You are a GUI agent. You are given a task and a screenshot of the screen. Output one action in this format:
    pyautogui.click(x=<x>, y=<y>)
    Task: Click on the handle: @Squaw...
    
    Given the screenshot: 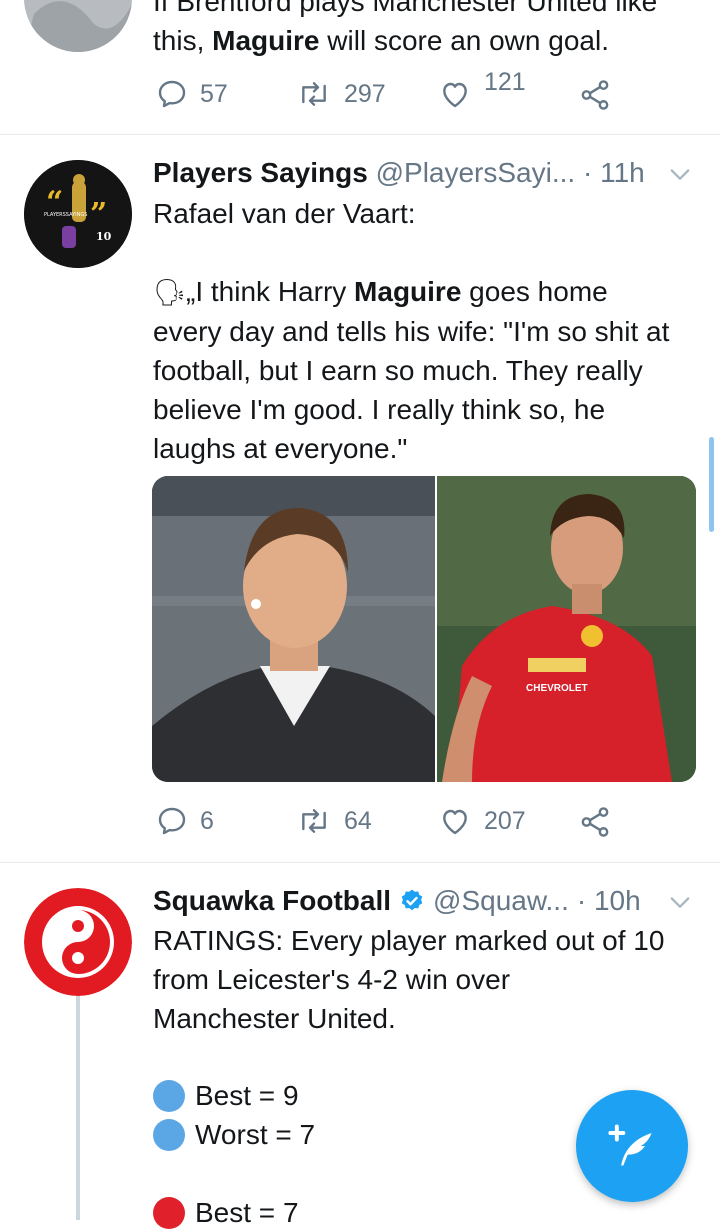 What is the action you would take?
    pyautogui.click(x=501, y=901)
    